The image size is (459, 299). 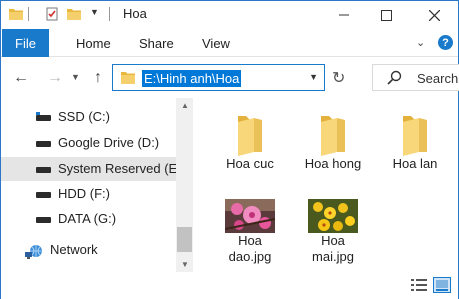 I want to click on title-bar: ▼ Hoa, so click(x=229, y=15).